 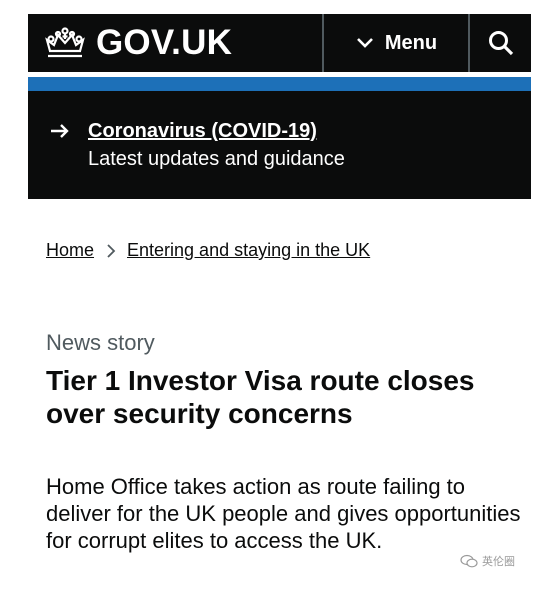 I want to click on menu-label: Menu, so click(x=411, y=42).